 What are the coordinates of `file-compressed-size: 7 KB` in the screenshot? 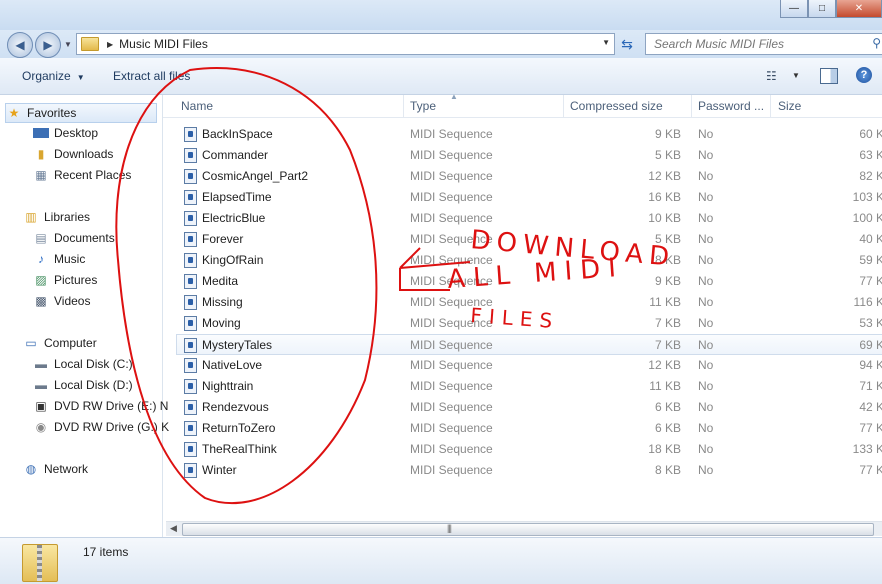 It's located at (667, 323).